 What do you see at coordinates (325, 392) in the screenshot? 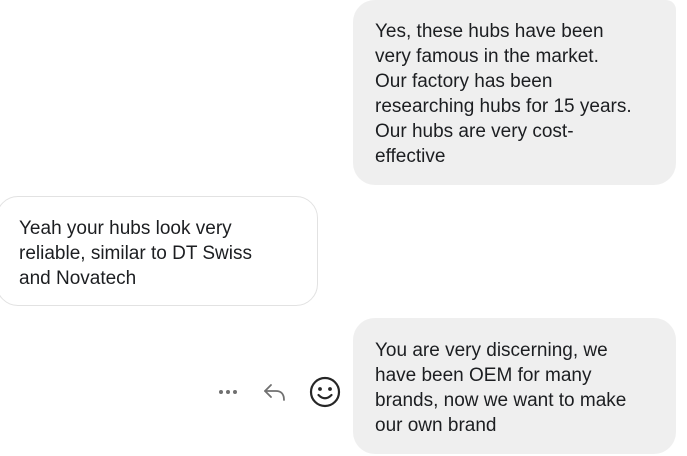
I see `smiley-icon` at bounding box center [325, 392].